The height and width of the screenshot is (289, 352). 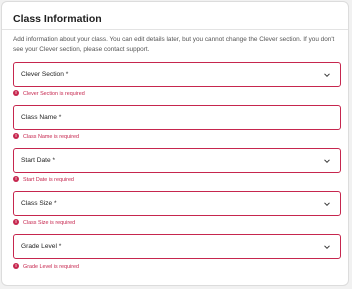 What do you see at coordinates (175, 29) in the screenshot?
I see `title-divider` at bounding box center [175, 29].